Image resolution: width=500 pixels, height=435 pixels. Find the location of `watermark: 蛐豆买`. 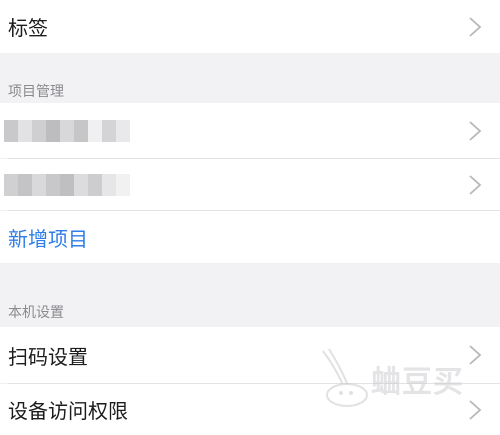

watermark: 蛐豆买 is located at coordinates (400, 378).